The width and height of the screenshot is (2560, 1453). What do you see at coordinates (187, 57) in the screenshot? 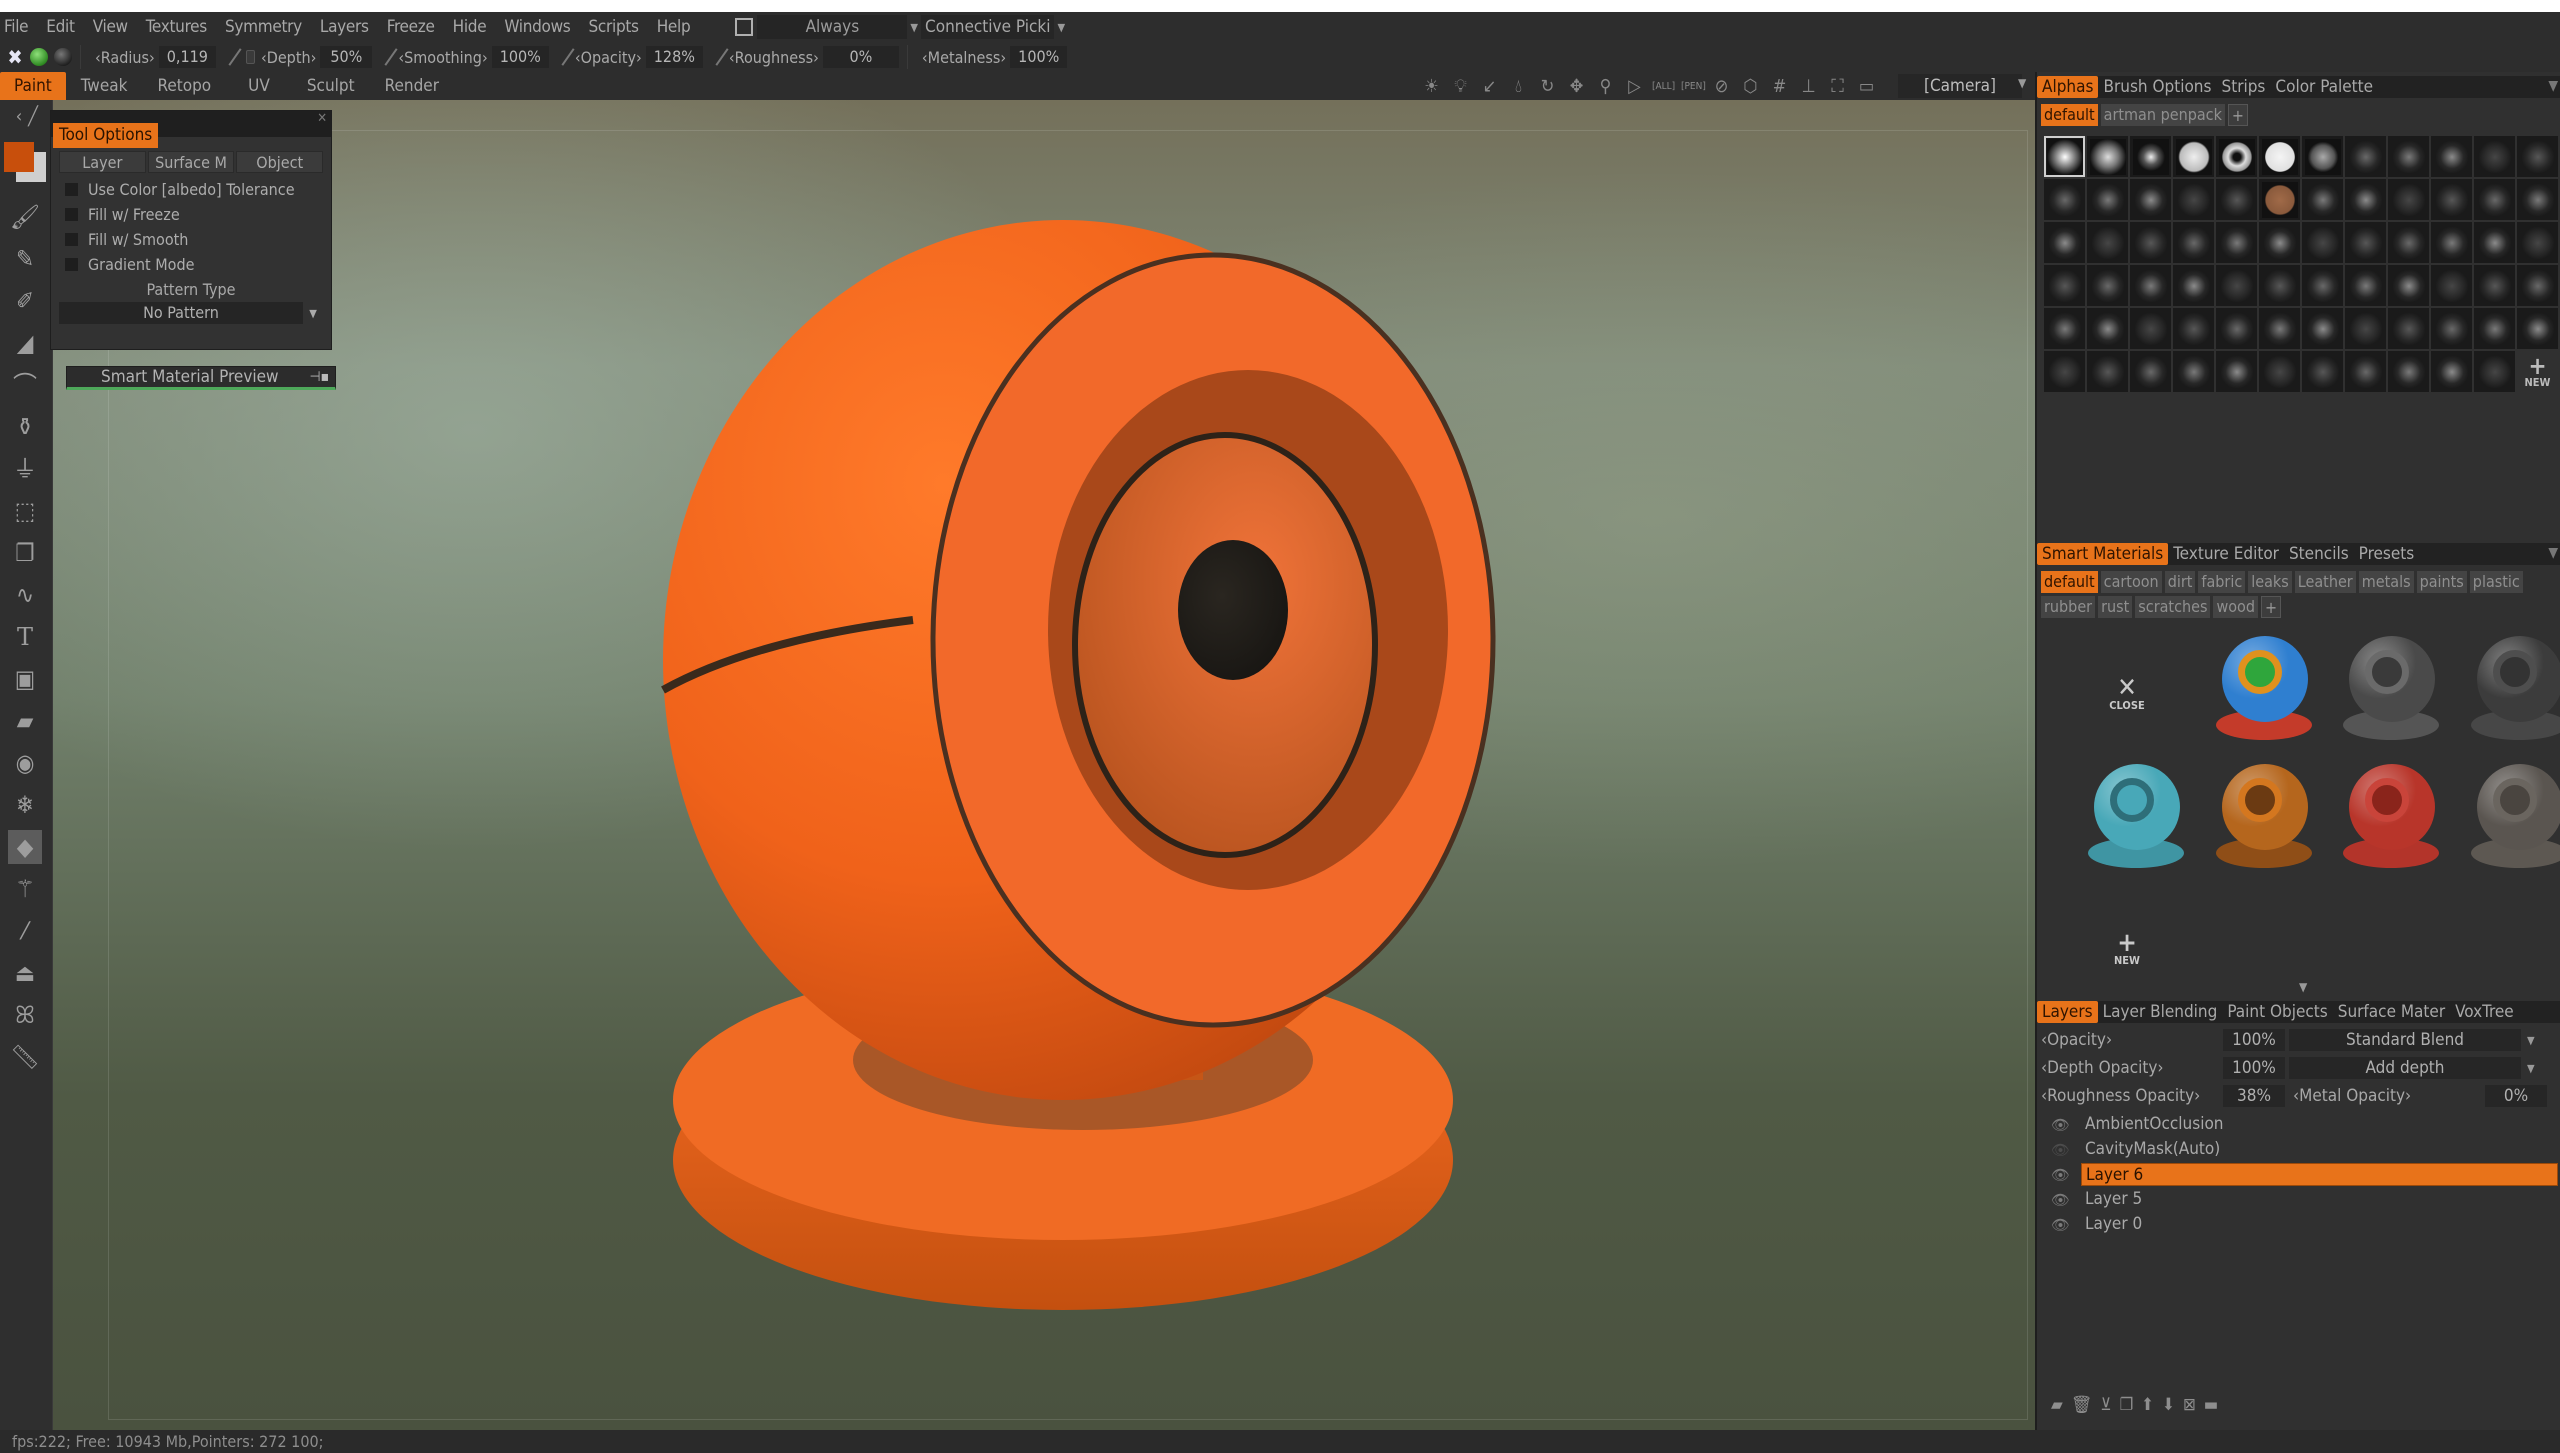
I see `radius-input: 0,119` at bounding box center [187, 57].